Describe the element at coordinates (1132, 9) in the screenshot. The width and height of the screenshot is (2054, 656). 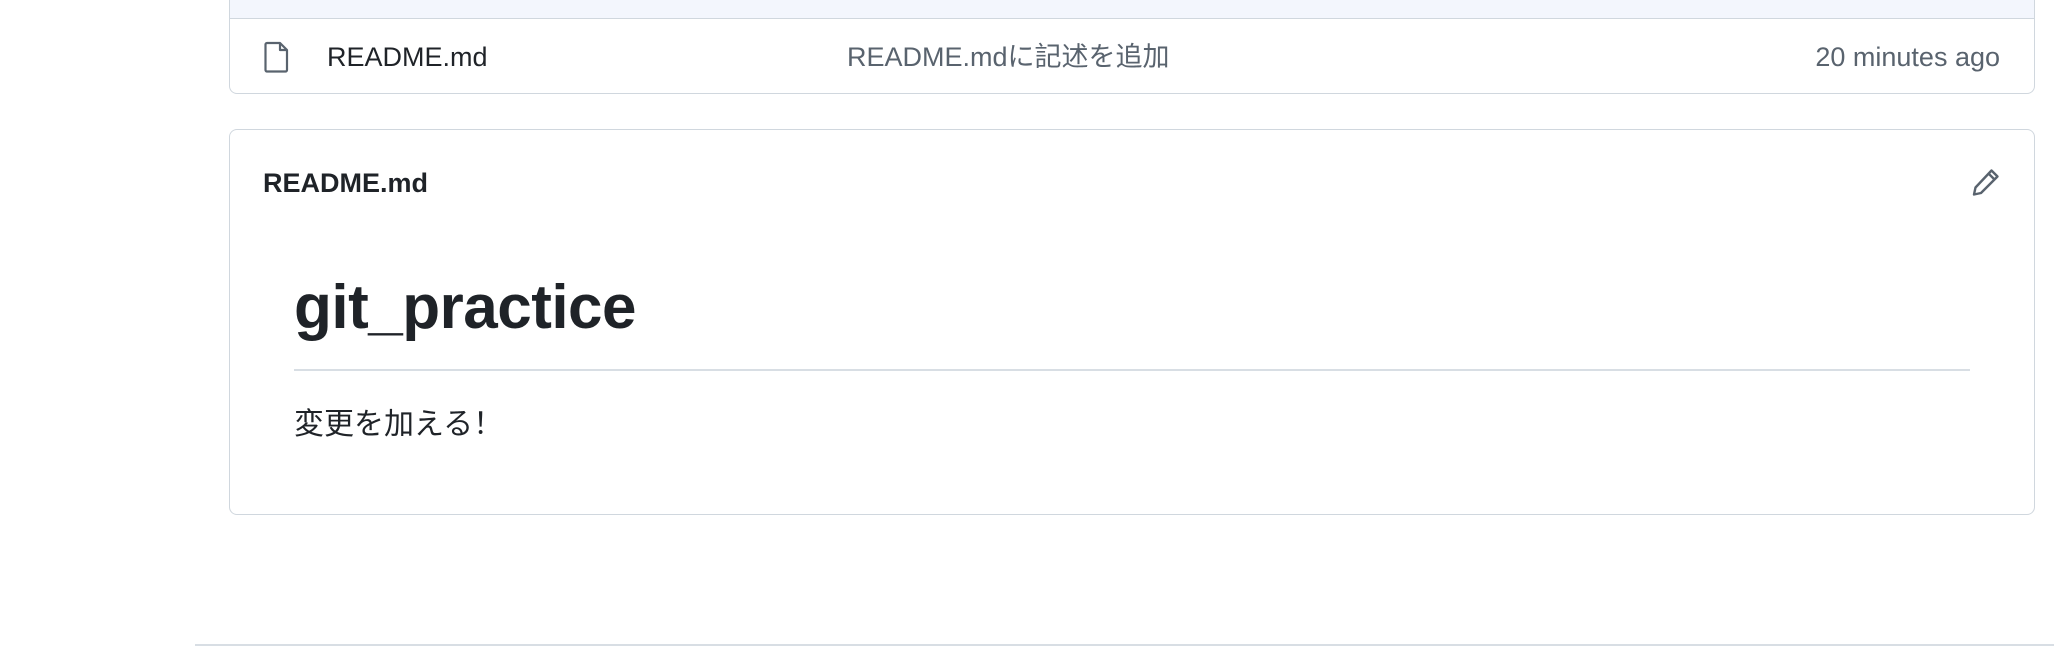
I see `file-list-header-strip` at that location.